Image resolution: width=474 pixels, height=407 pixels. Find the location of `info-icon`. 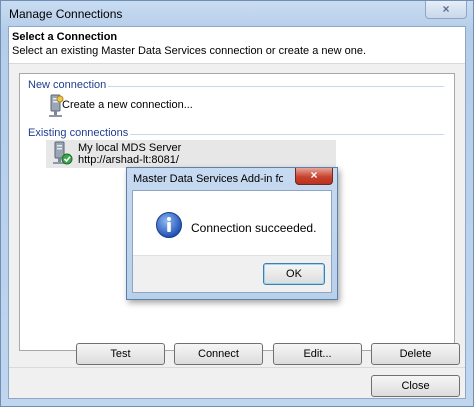

info-icon is located at coordinates (169, 226).